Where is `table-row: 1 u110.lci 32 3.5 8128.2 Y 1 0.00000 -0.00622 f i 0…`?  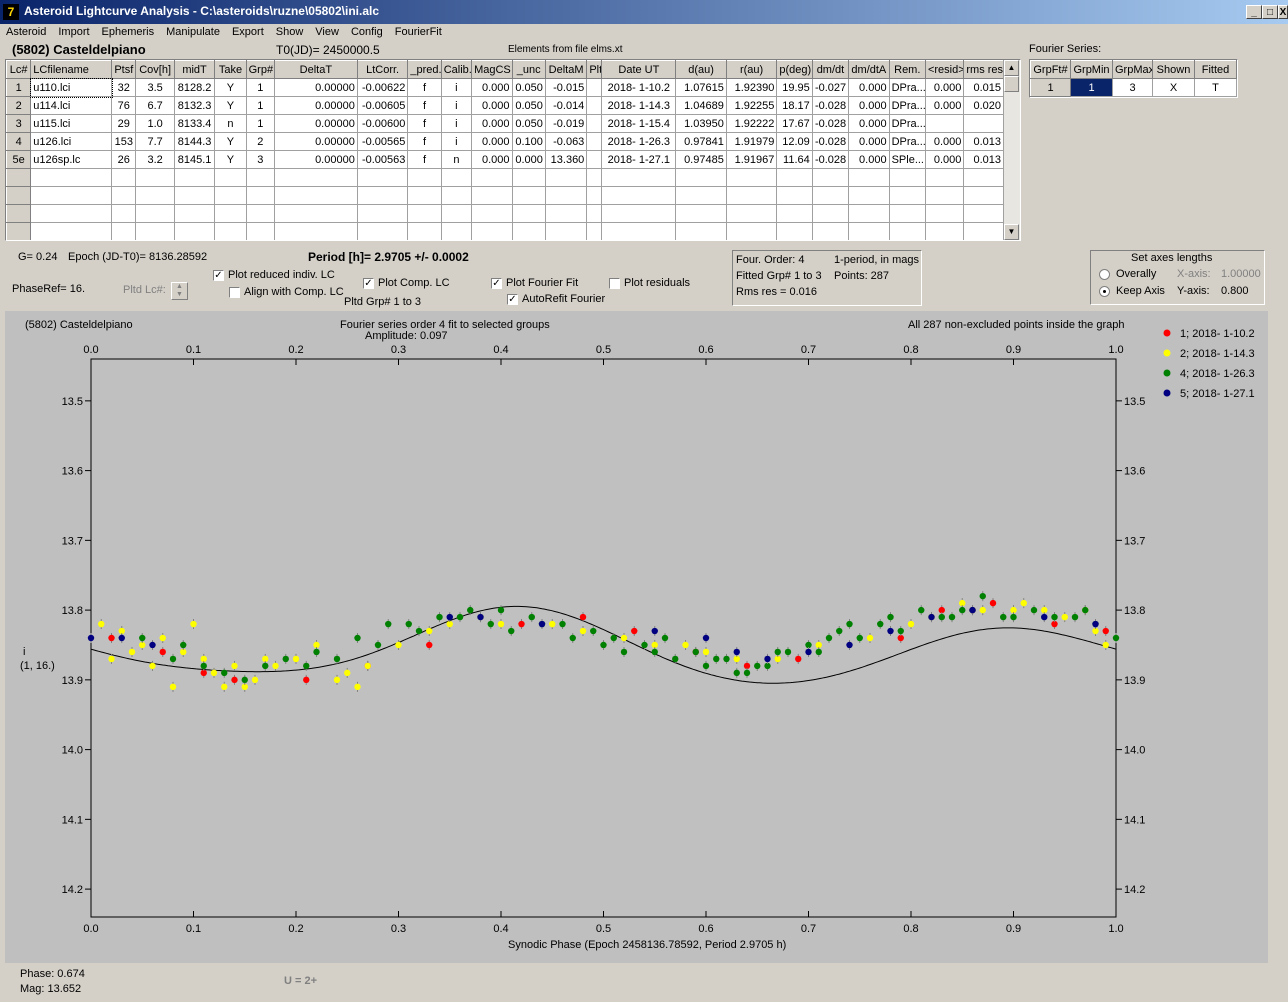
table-row: 1 u110.lci 32 3.5 8128.2 Y 1 0.00000 -0.00622 f i 0… is located at coordinates (505, 87).